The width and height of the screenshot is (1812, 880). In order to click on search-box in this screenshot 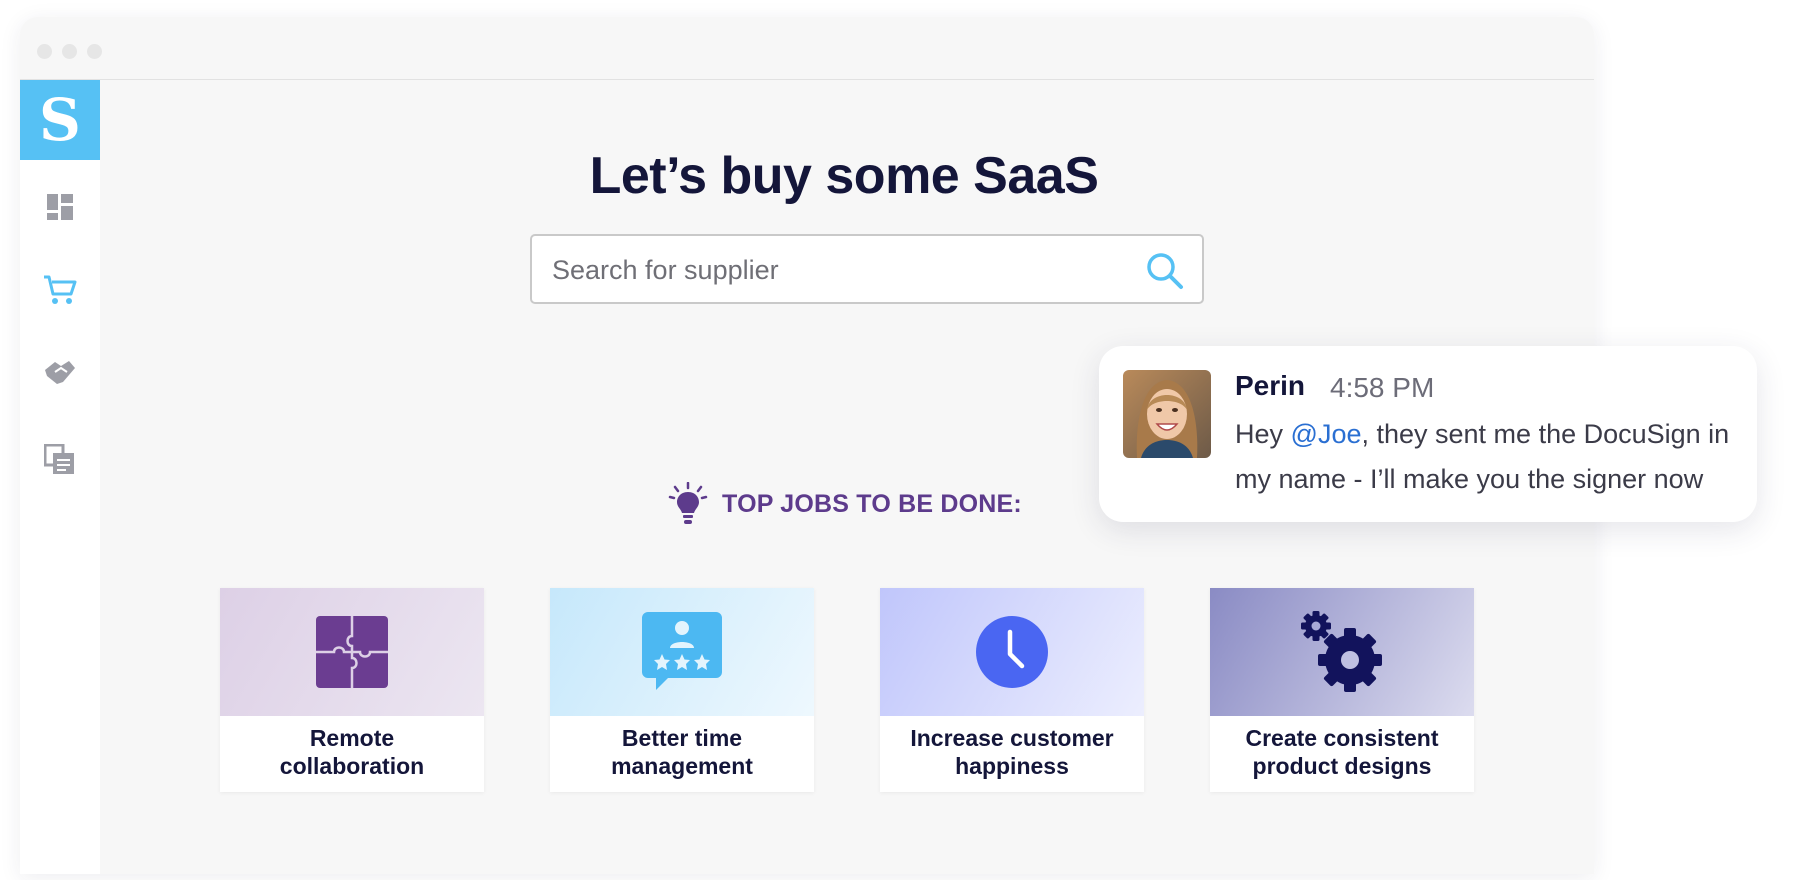, I will do `click(867, 269)`.